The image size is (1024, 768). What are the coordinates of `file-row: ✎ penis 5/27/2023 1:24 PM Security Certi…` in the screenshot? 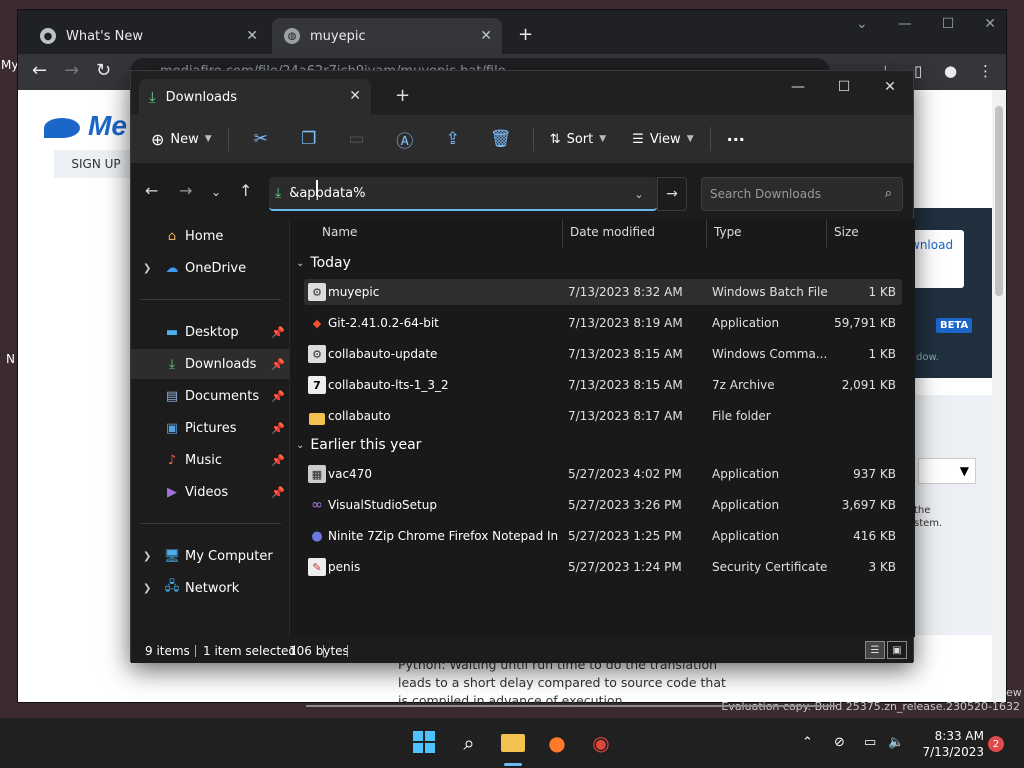 It's located at (603, 567).